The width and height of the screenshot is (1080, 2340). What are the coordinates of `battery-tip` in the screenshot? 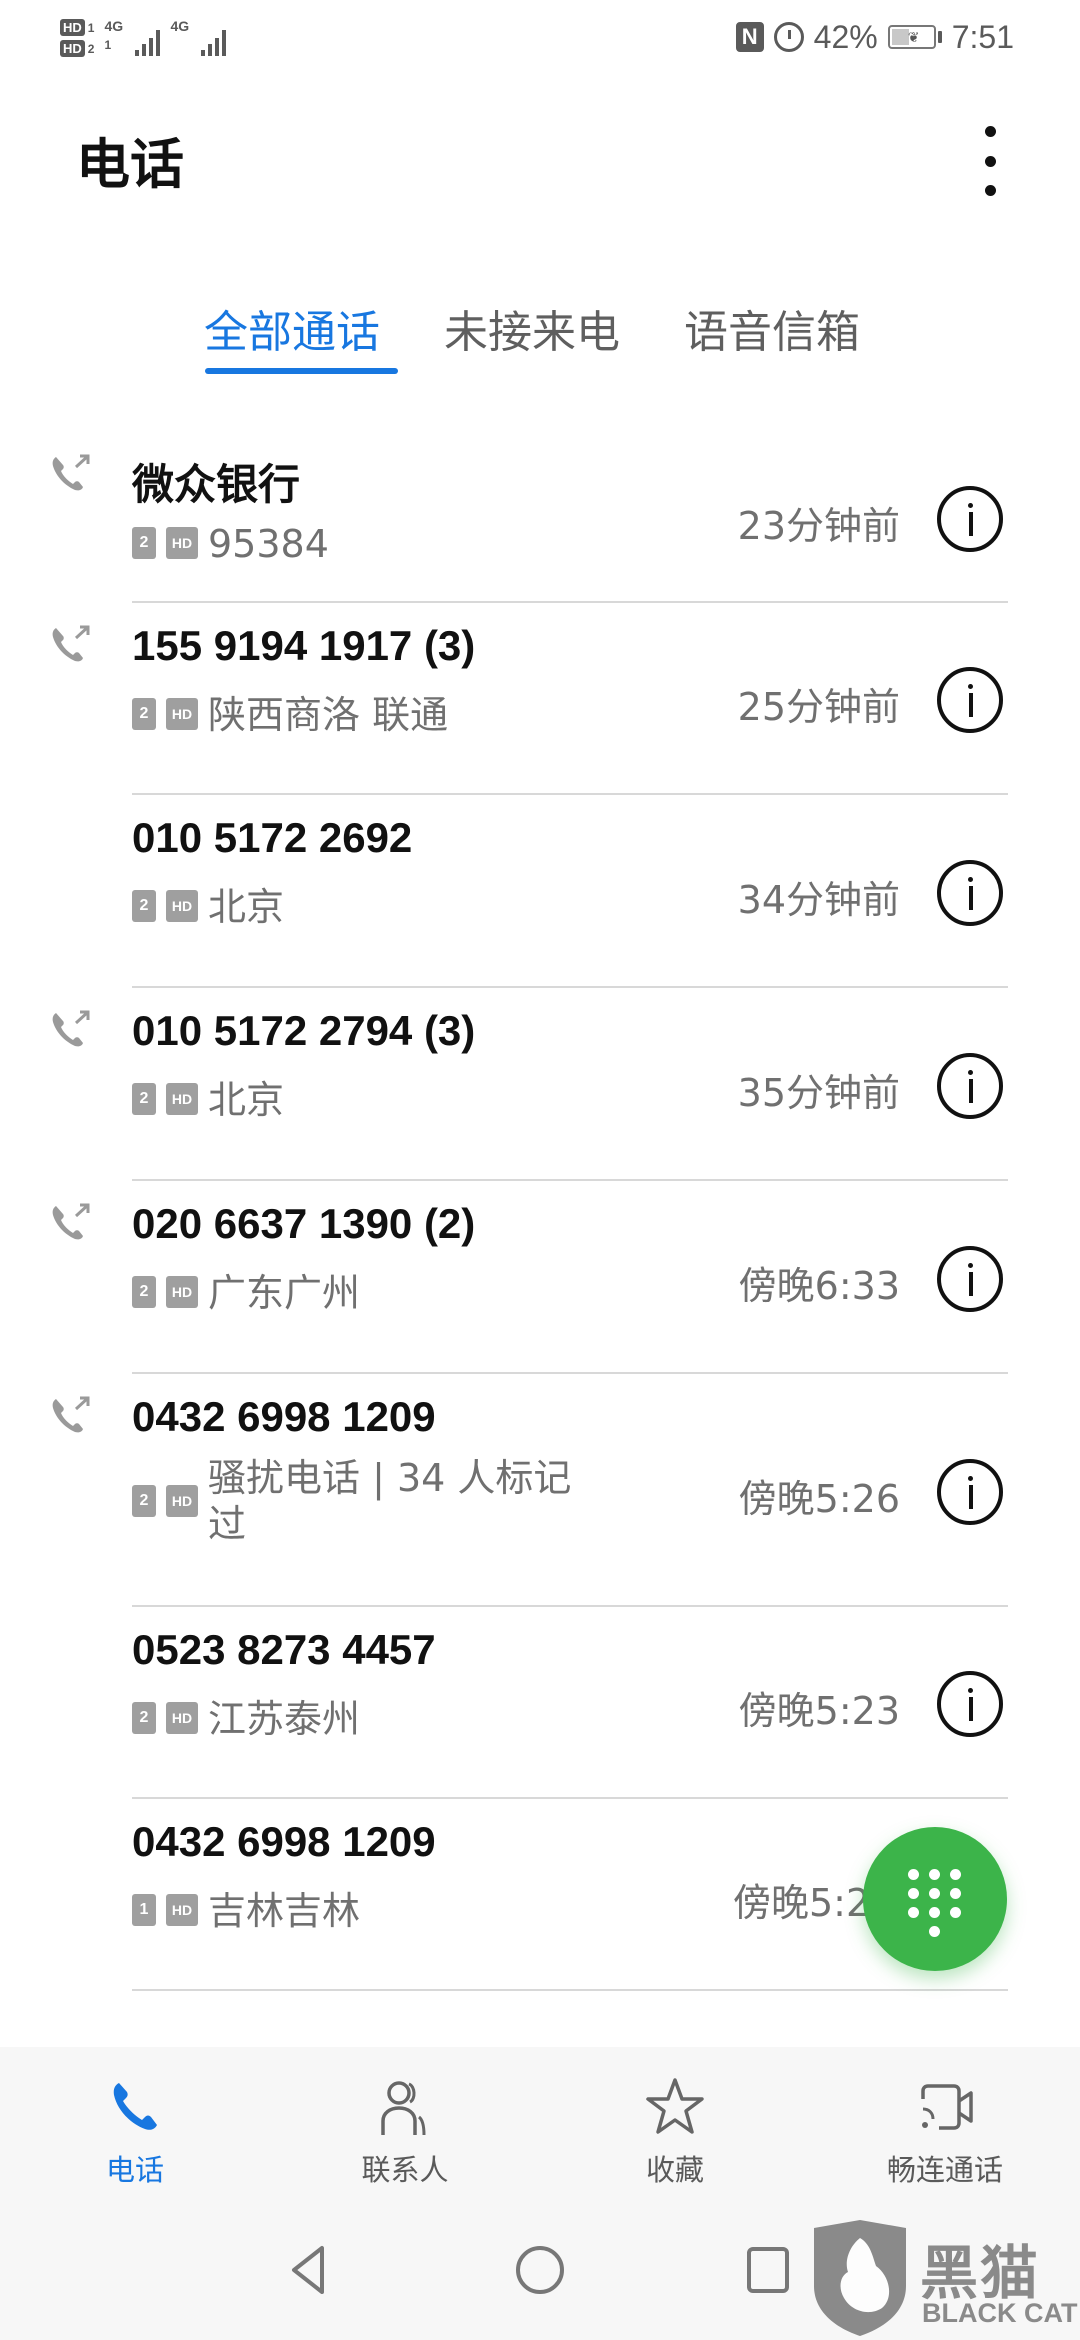 It's located at (939, 37).